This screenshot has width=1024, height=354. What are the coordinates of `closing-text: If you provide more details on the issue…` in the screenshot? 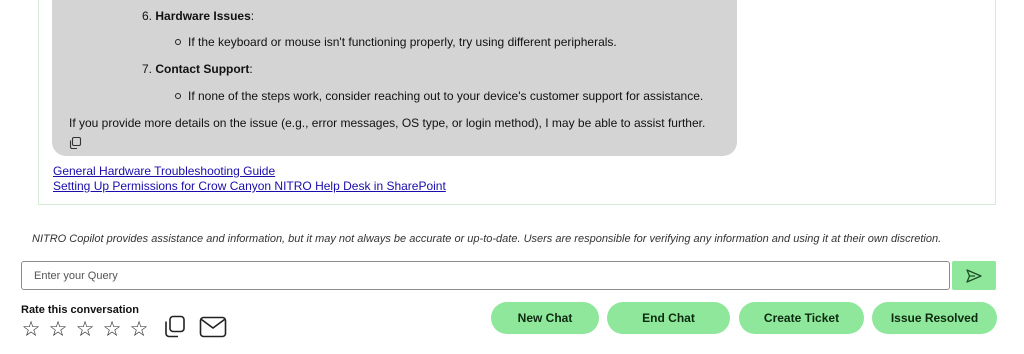 It's located at (387, 123).